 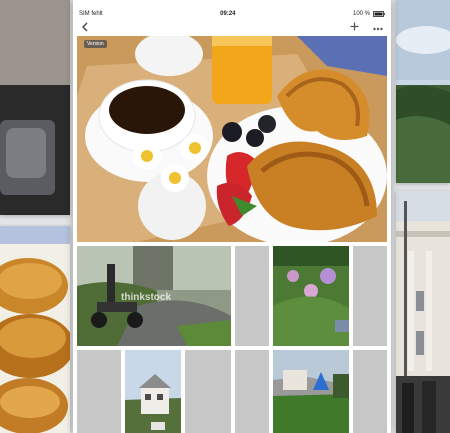 I want to click on back-button, so click(x=85, y=28).